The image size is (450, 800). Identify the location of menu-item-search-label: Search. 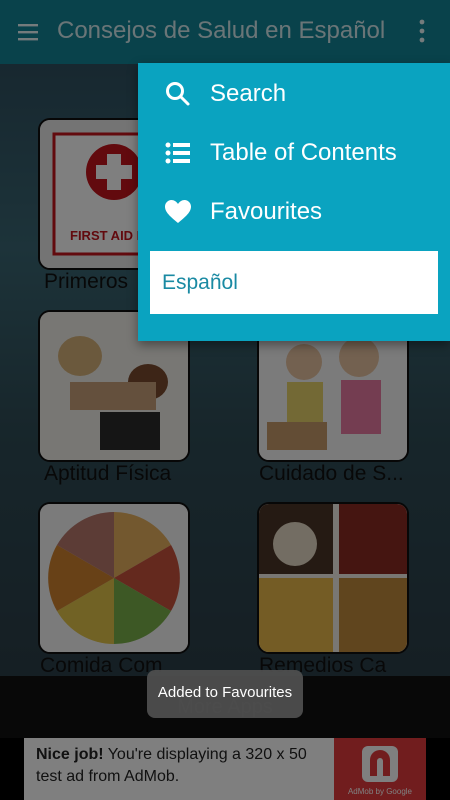
(248, 93).